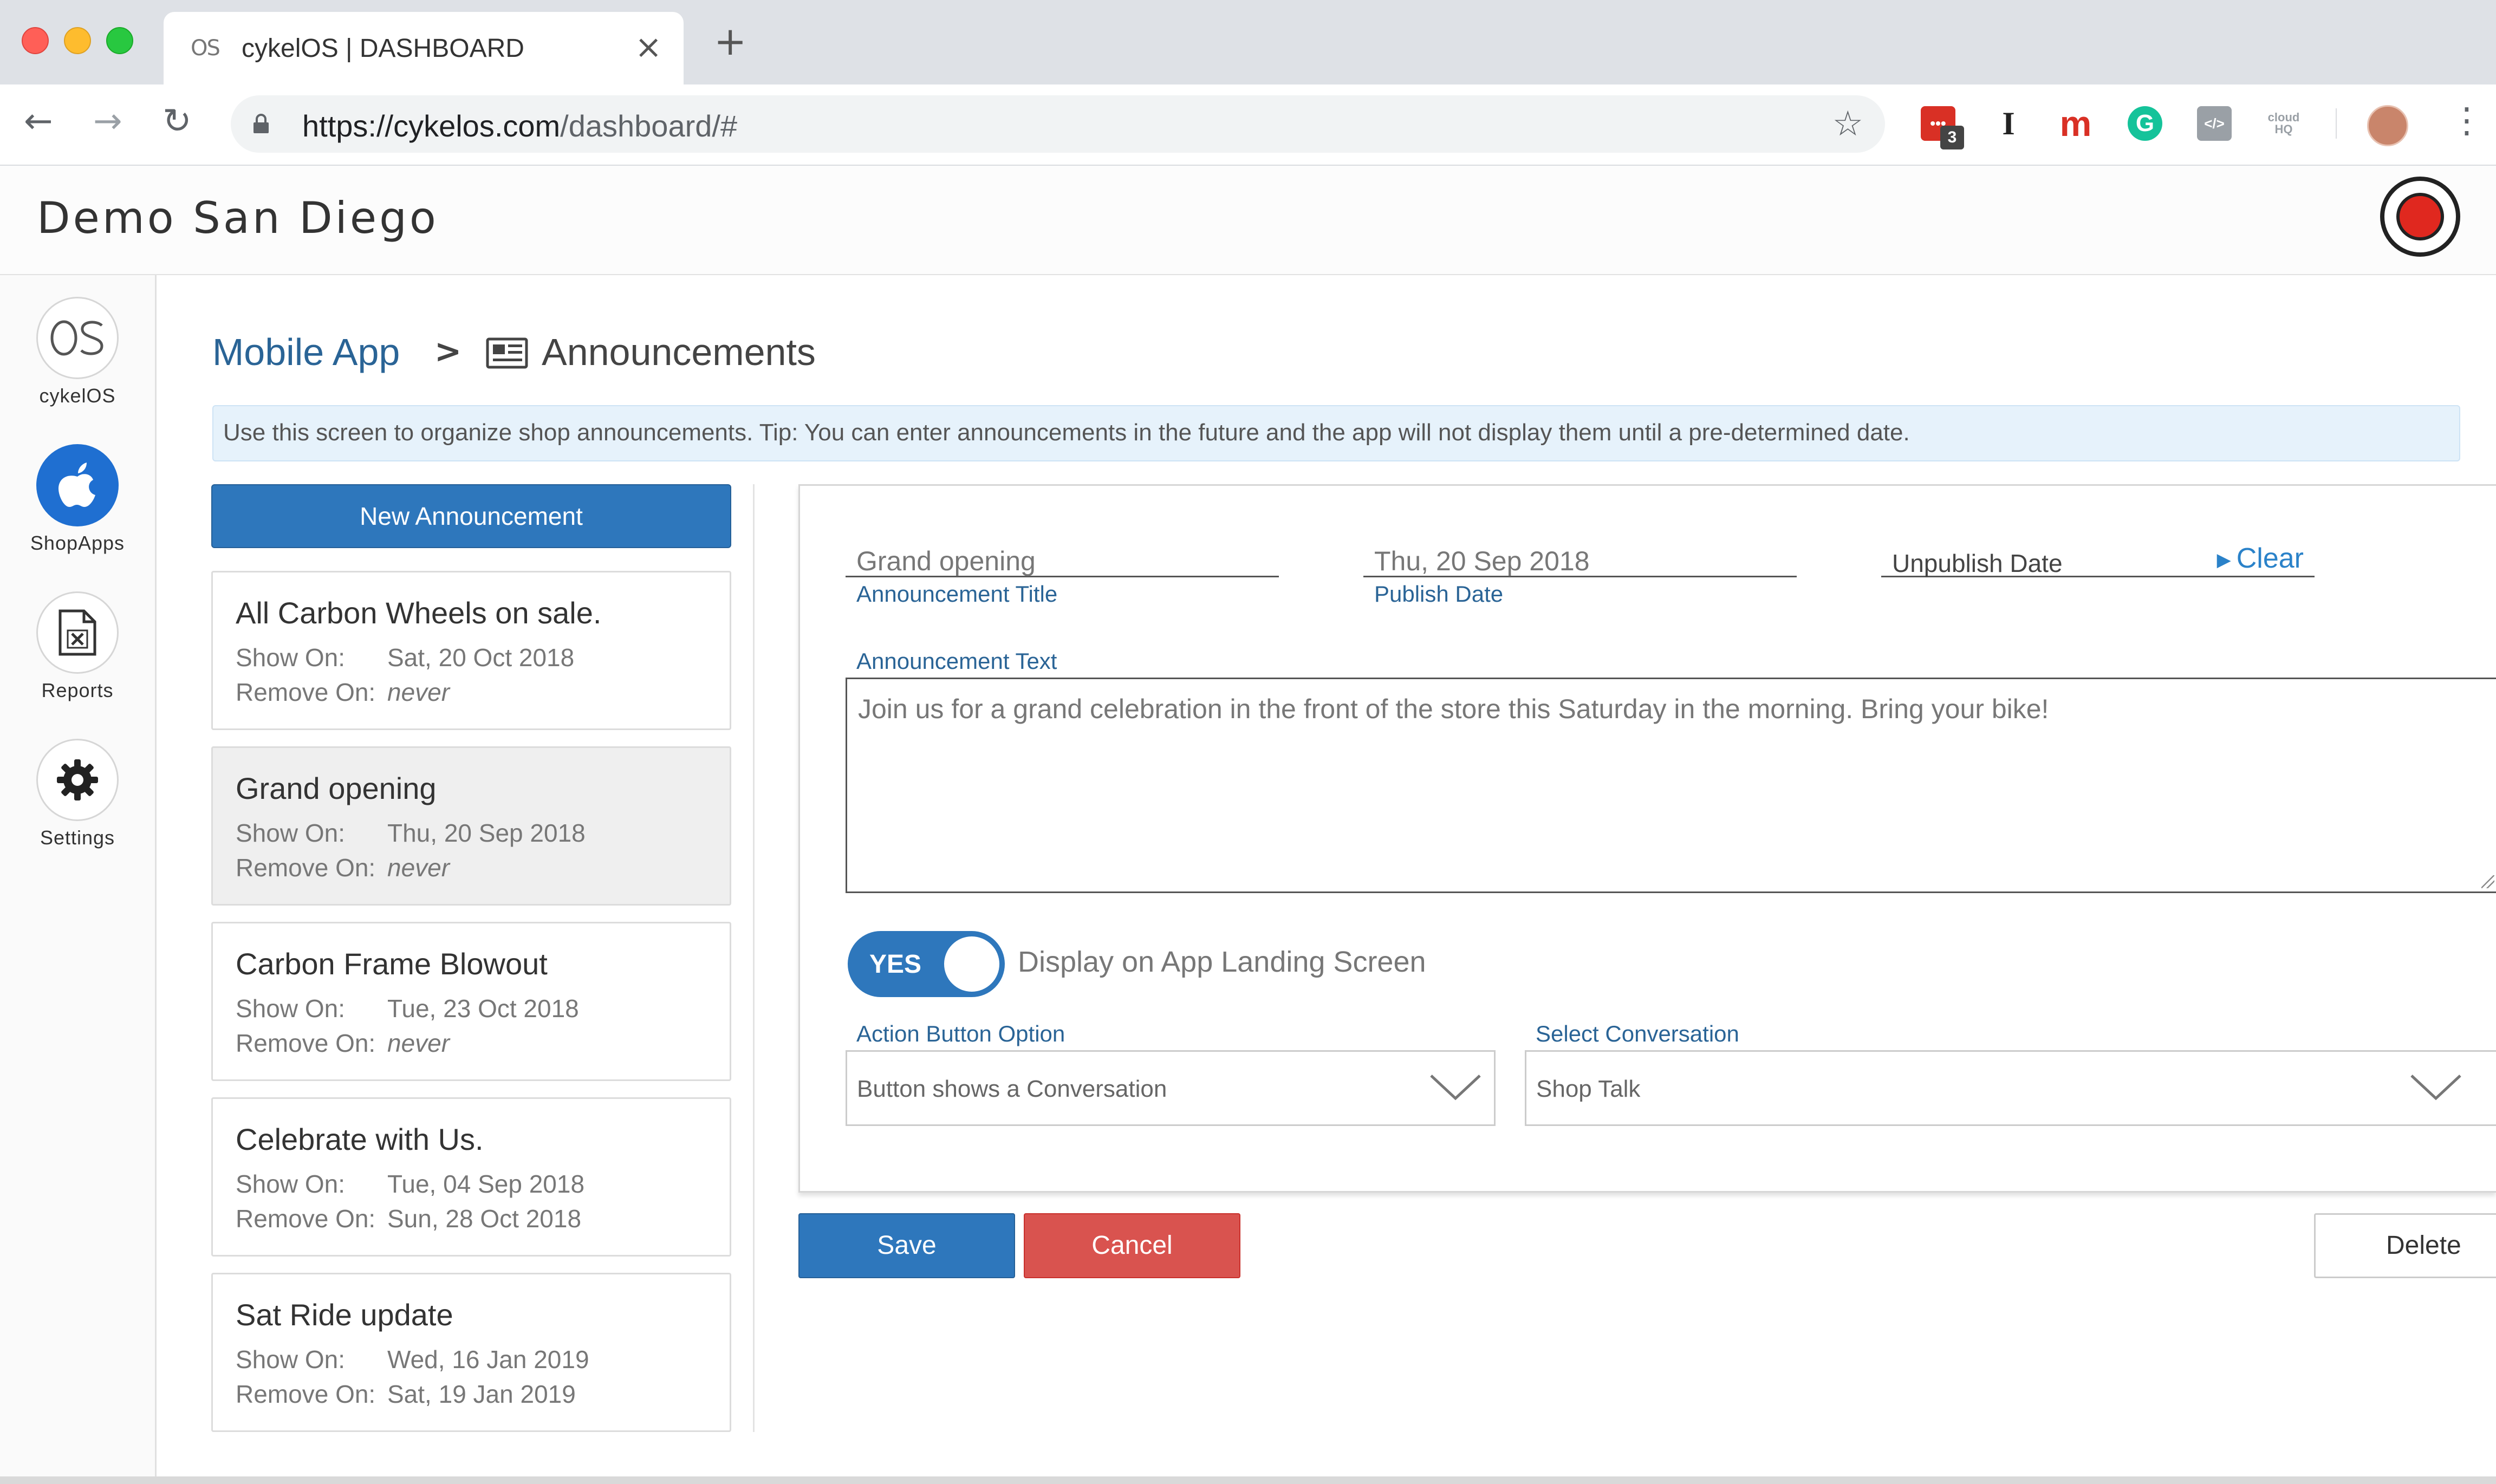  Describe the element at coordinates (77, 647) in the screenshot. I see `sidebar-item-reports: Reports` at that location.